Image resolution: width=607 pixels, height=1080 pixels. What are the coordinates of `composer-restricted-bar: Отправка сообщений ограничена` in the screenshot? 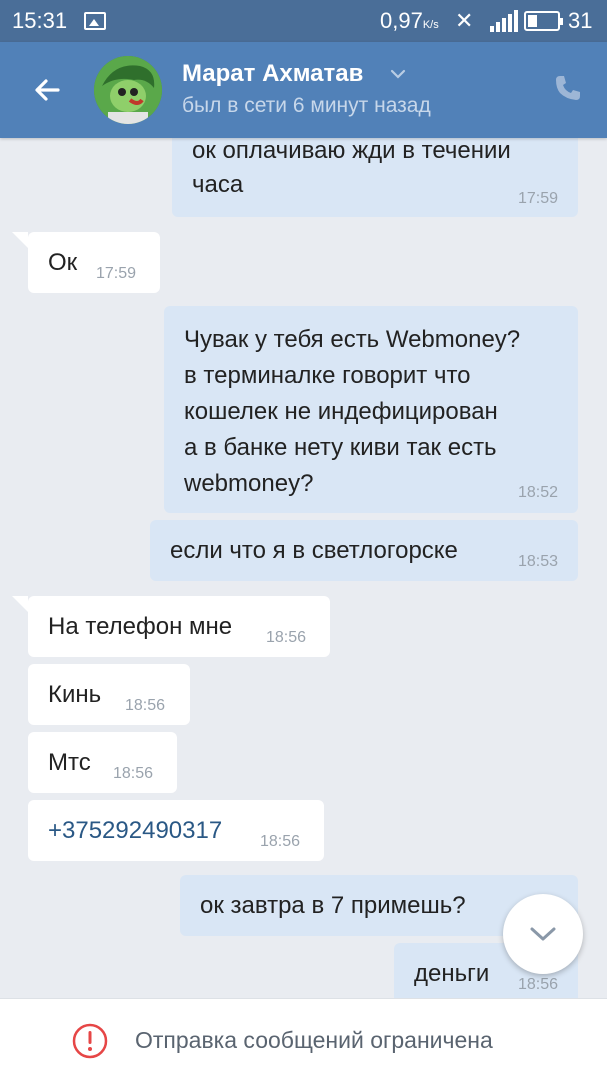 It's located at (303, 1039).